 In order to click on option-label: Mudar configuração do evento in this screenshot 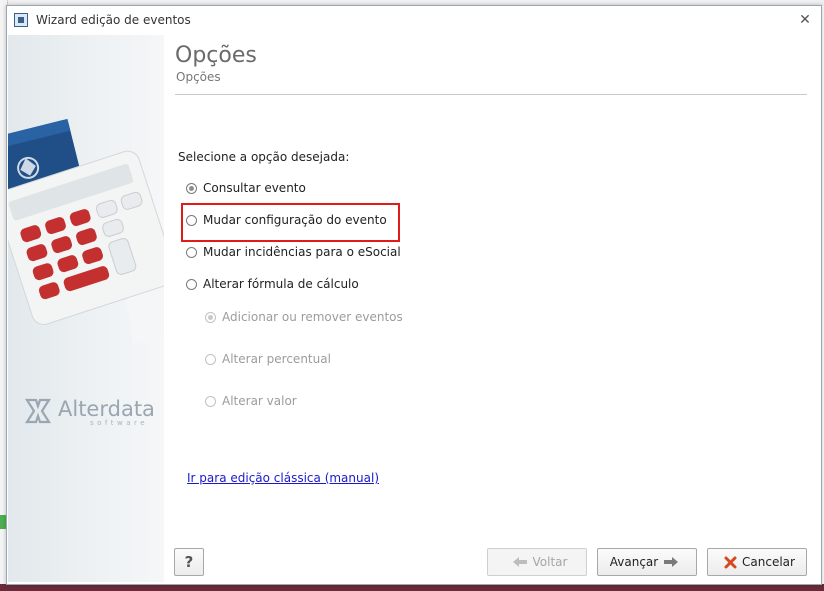, I will do `click(295, 220)`.